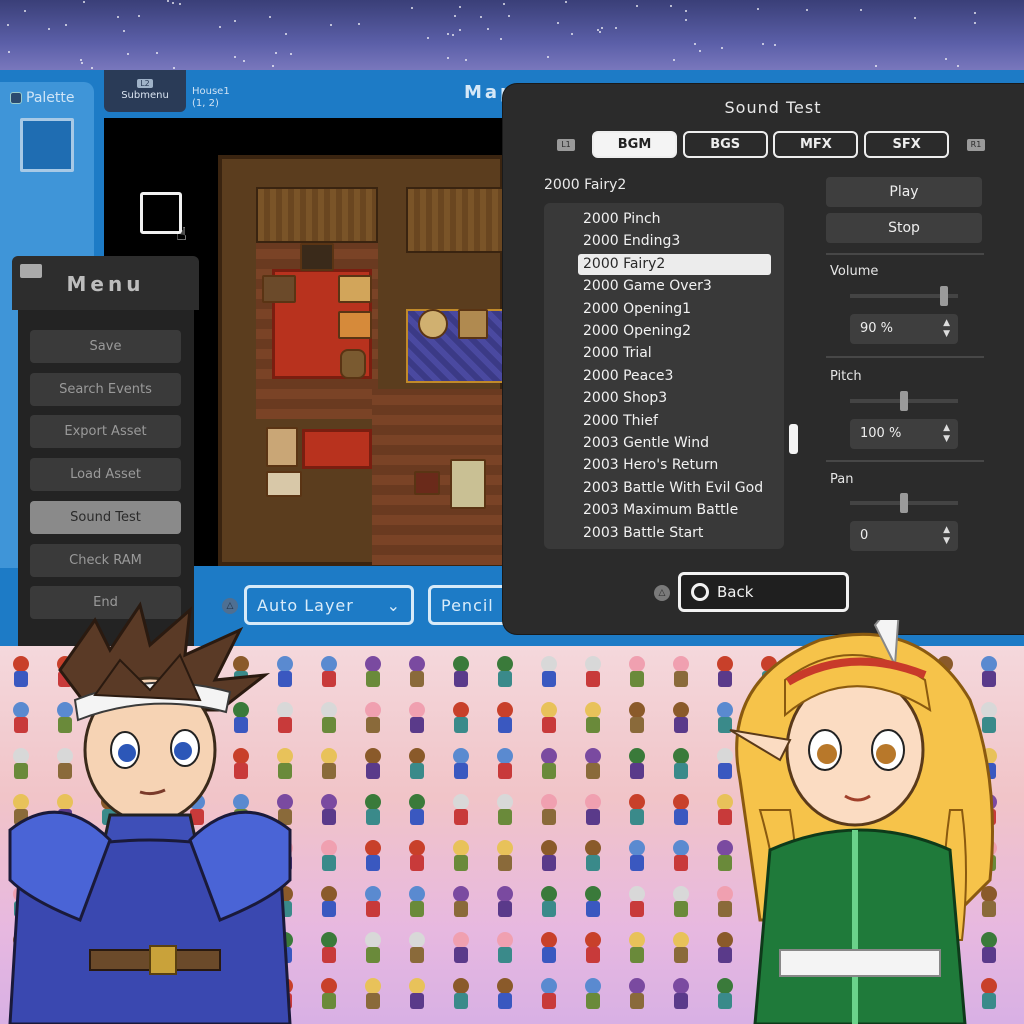  I want to click on painting-tile, so click(427, 483).